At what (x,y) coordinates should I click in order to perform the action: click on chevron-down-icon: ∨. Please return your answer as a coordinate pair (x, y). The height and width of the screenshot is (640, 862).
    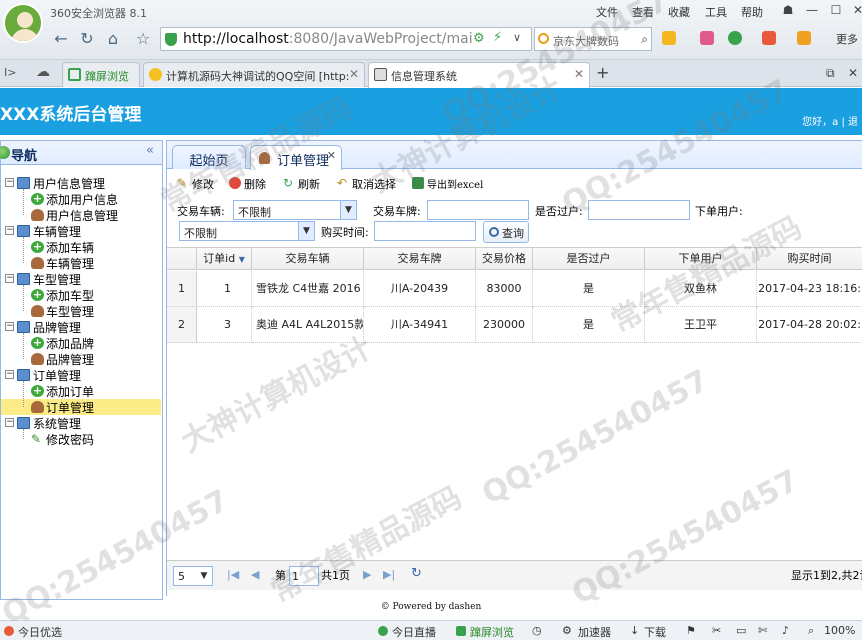
    Looking at the image, I should click on (517, 37).